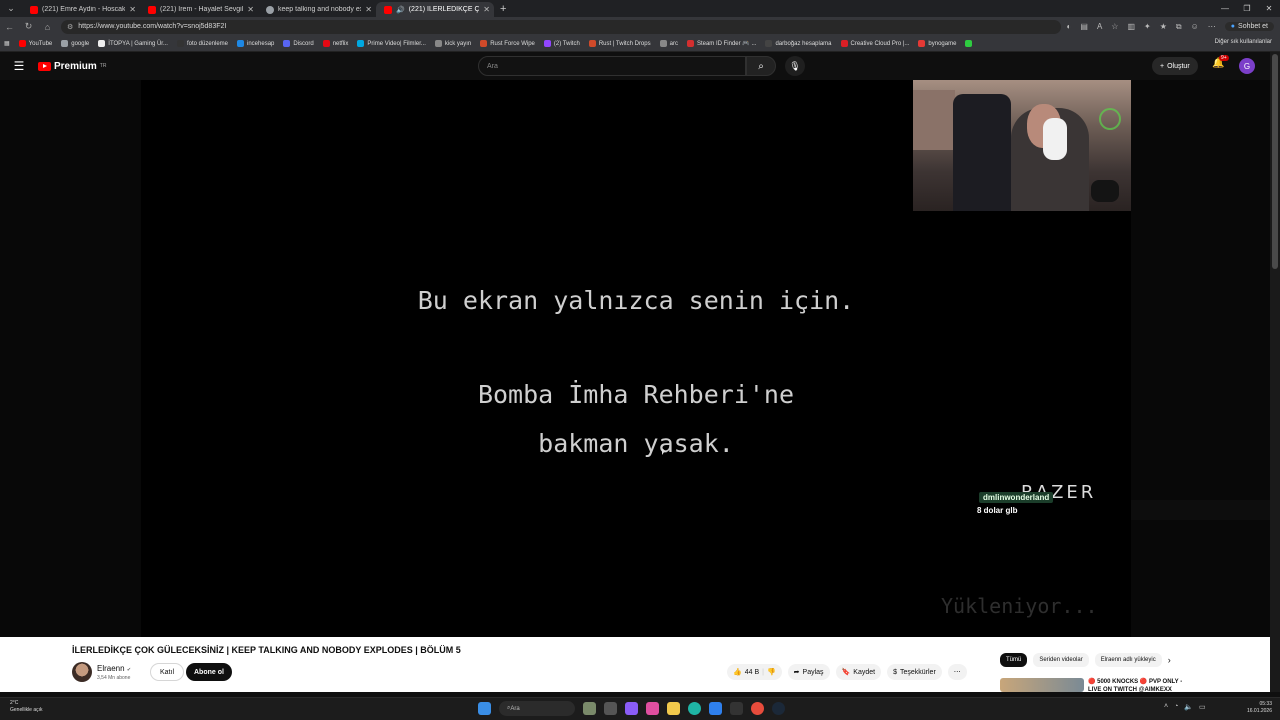  What do you see at coordinates (771, 672) in the screenshot?
I see `thumbs-down-icon: 👎` at bounding box center [771, 672].